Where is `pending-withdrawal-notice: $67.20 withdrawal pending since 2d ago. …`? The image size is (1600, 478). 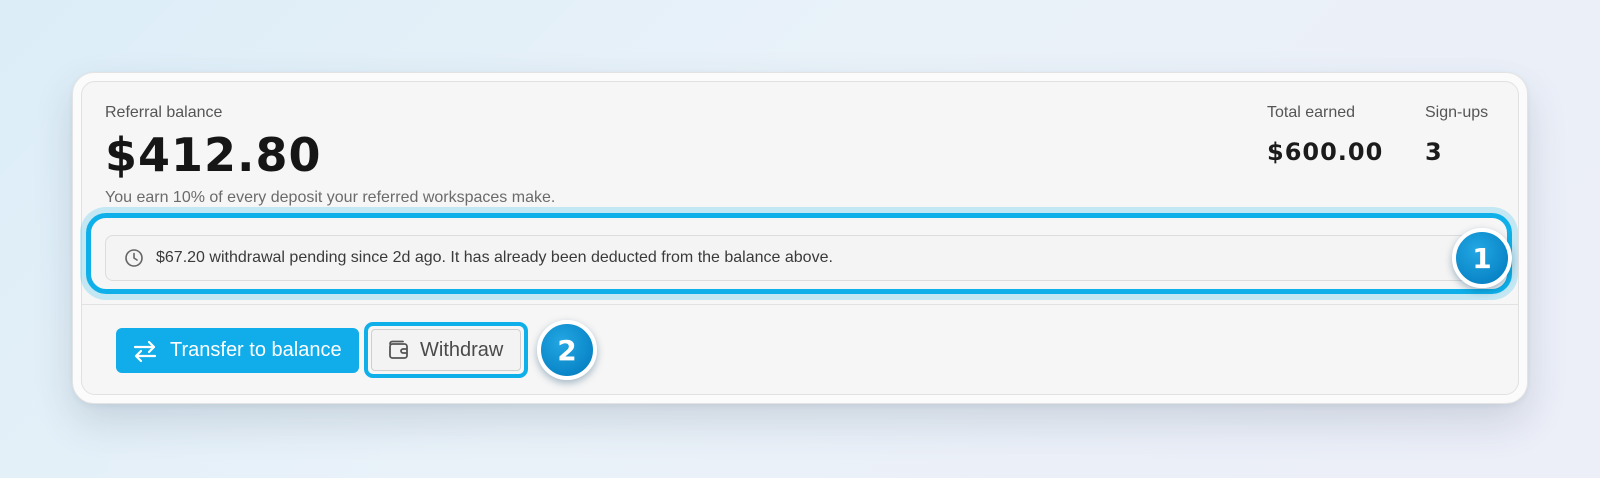
pending-withdrawal-notice: $67.20 withdrawal pending since 2d ago. … is located at coordinates (797, 258).